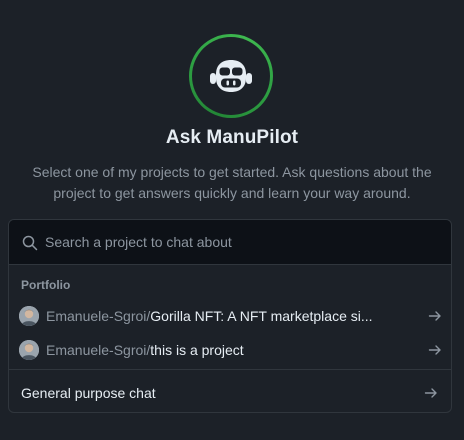  I want to click on logo-ring, so click(231, 76).